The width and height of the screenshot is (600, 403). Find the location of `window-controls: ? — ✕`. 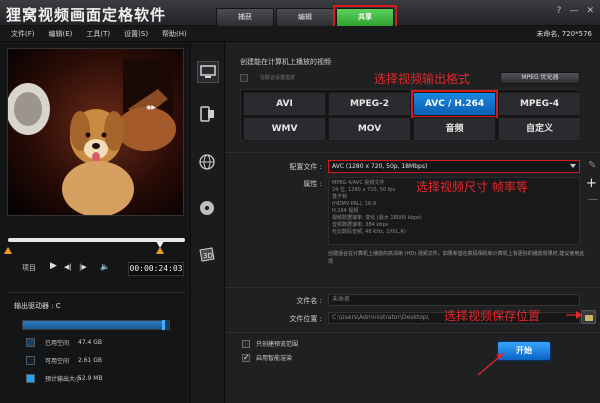

window-controls: ? — ✕ is located at coordinates (575, 11).